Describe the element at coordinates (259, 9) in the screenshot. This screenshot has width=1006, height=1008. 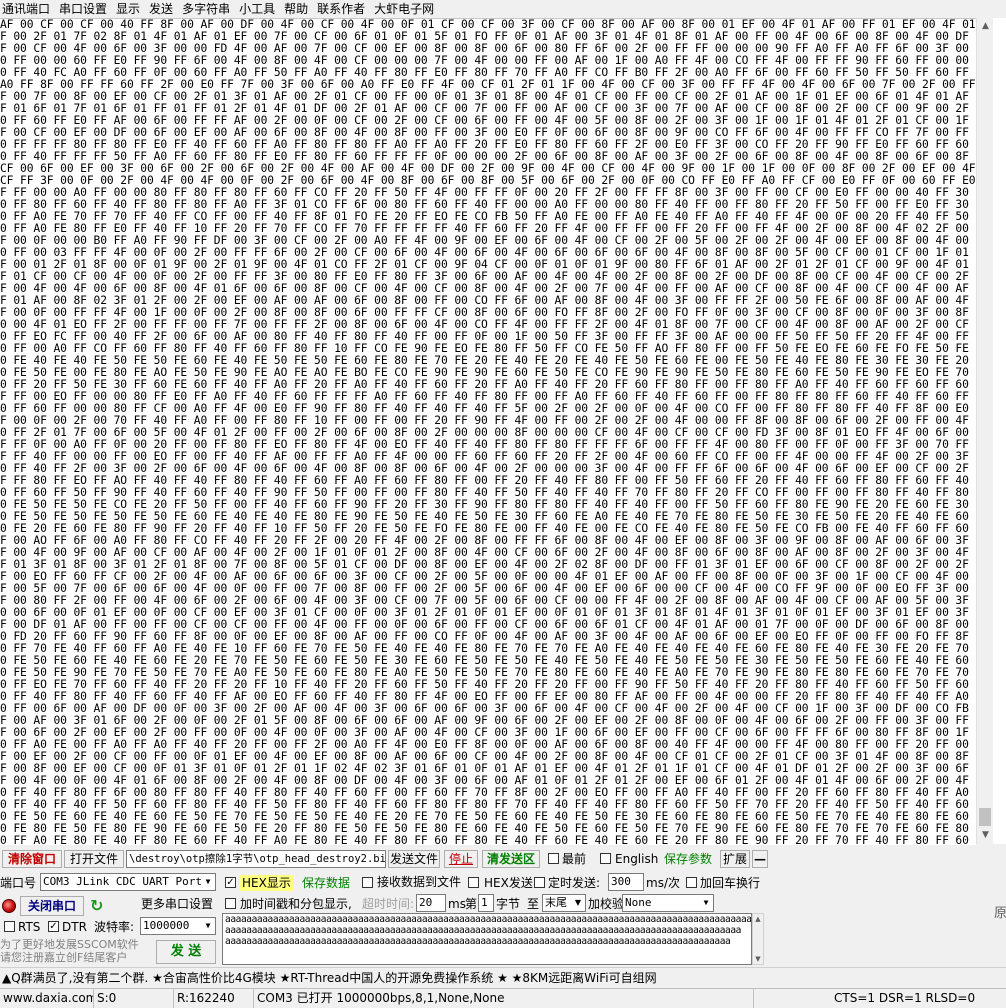
I see `menu-item-tools: 小工具` at that location.